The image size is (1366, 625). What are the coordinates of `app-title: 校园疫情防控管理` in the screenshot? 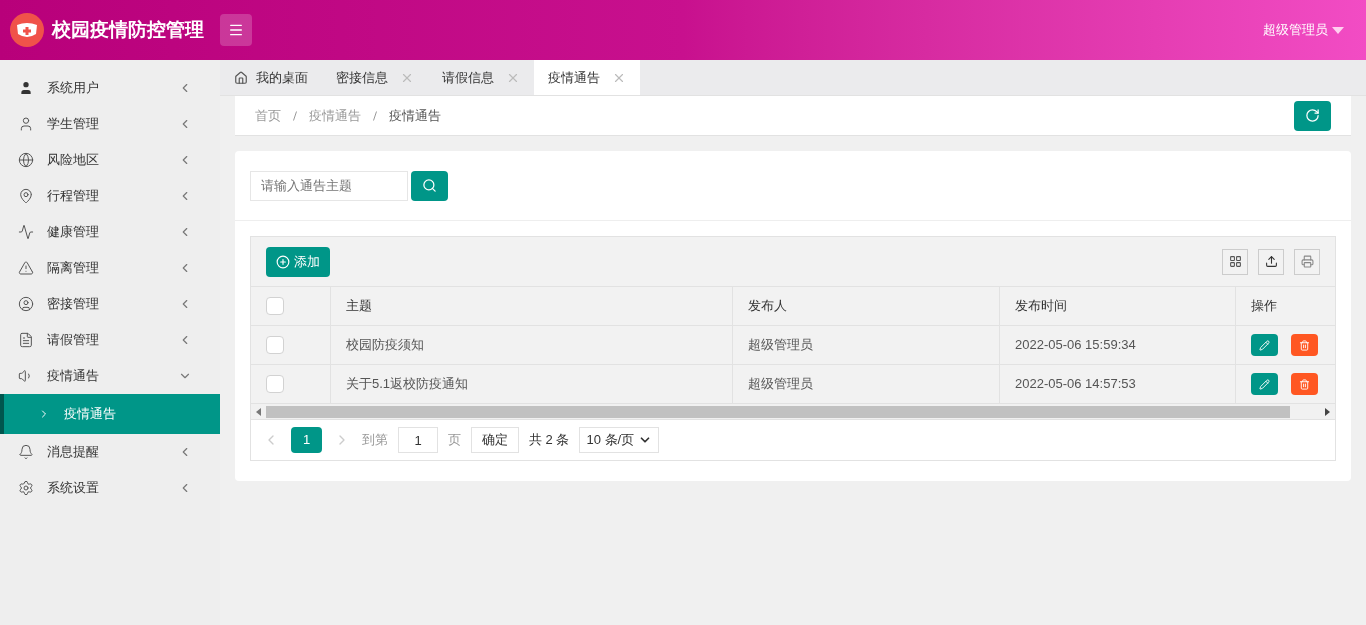 It's located at (128, 29).